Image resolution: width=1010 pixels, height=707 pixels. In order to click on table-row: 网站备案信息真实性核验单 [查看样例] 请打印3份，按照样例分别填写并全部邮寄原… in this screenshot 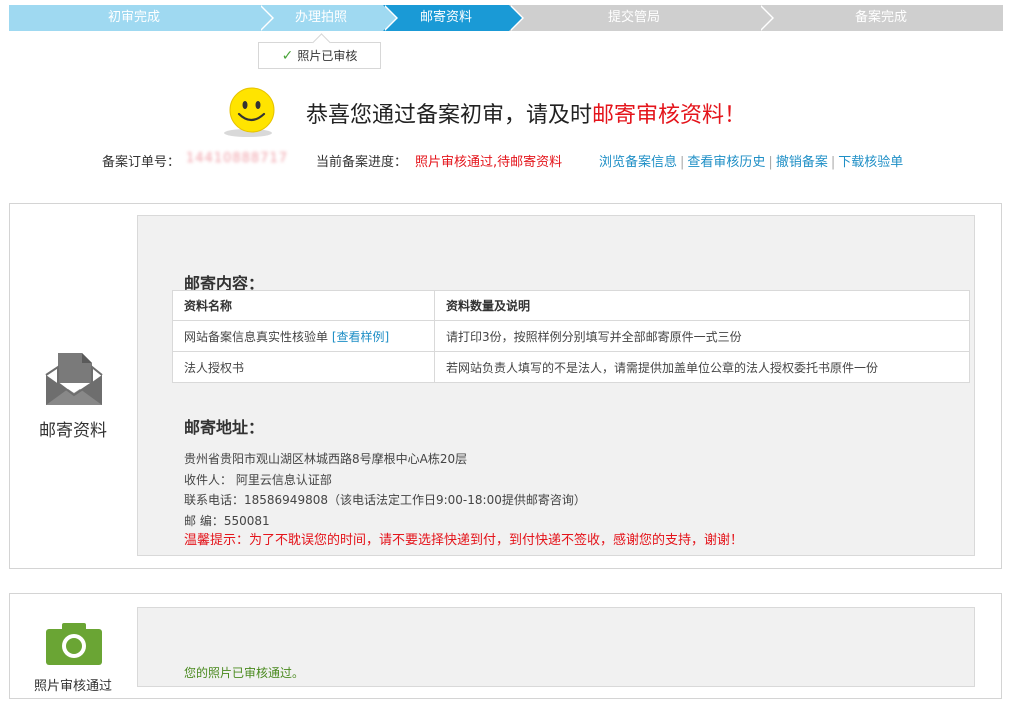, I will do `click(571, 336)`.